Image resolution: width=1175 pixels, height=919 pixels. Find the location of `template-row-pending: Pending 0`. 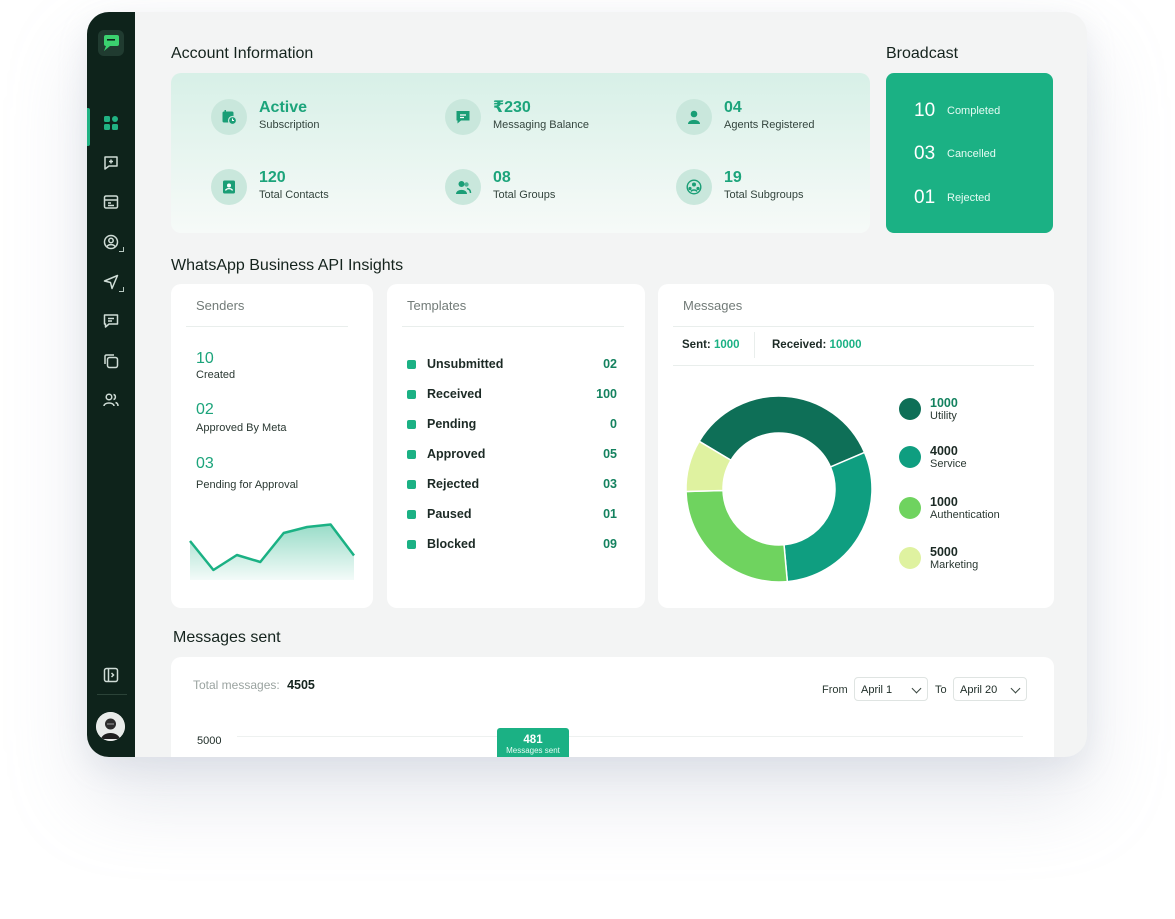

template-row-pending: Pending 0 is located at coordinates (512, 424).